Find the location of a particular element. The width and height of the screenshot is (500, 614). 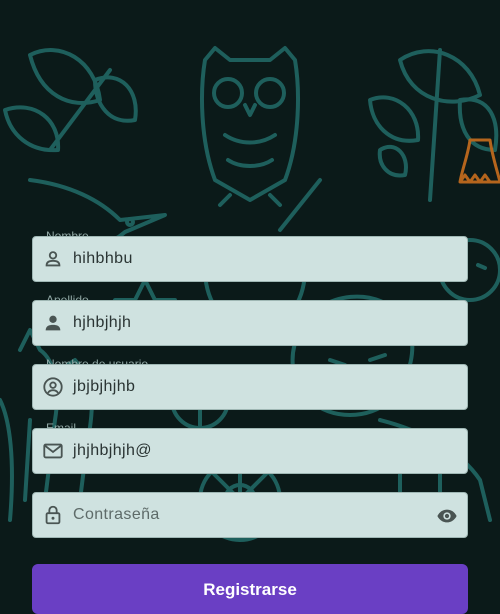

register-button: Registrarse is located at coordinates (250, 589).